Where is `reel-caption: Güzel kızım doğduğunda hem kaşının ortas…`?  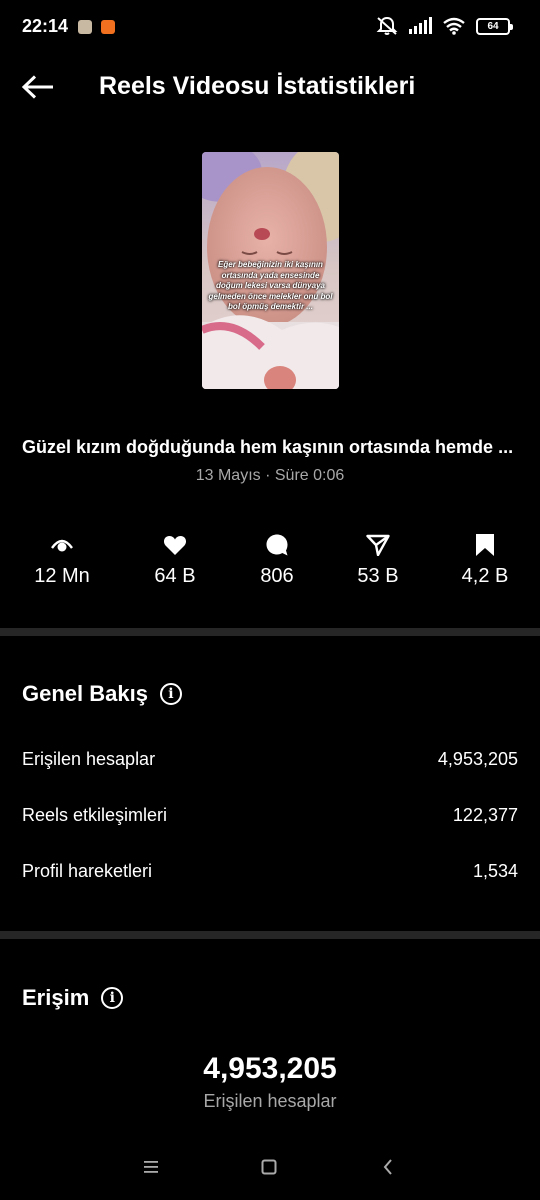 reel-caption: Güzel kızım doğduğunda hem kaşının ortas… is located at coordinates (268, 447).